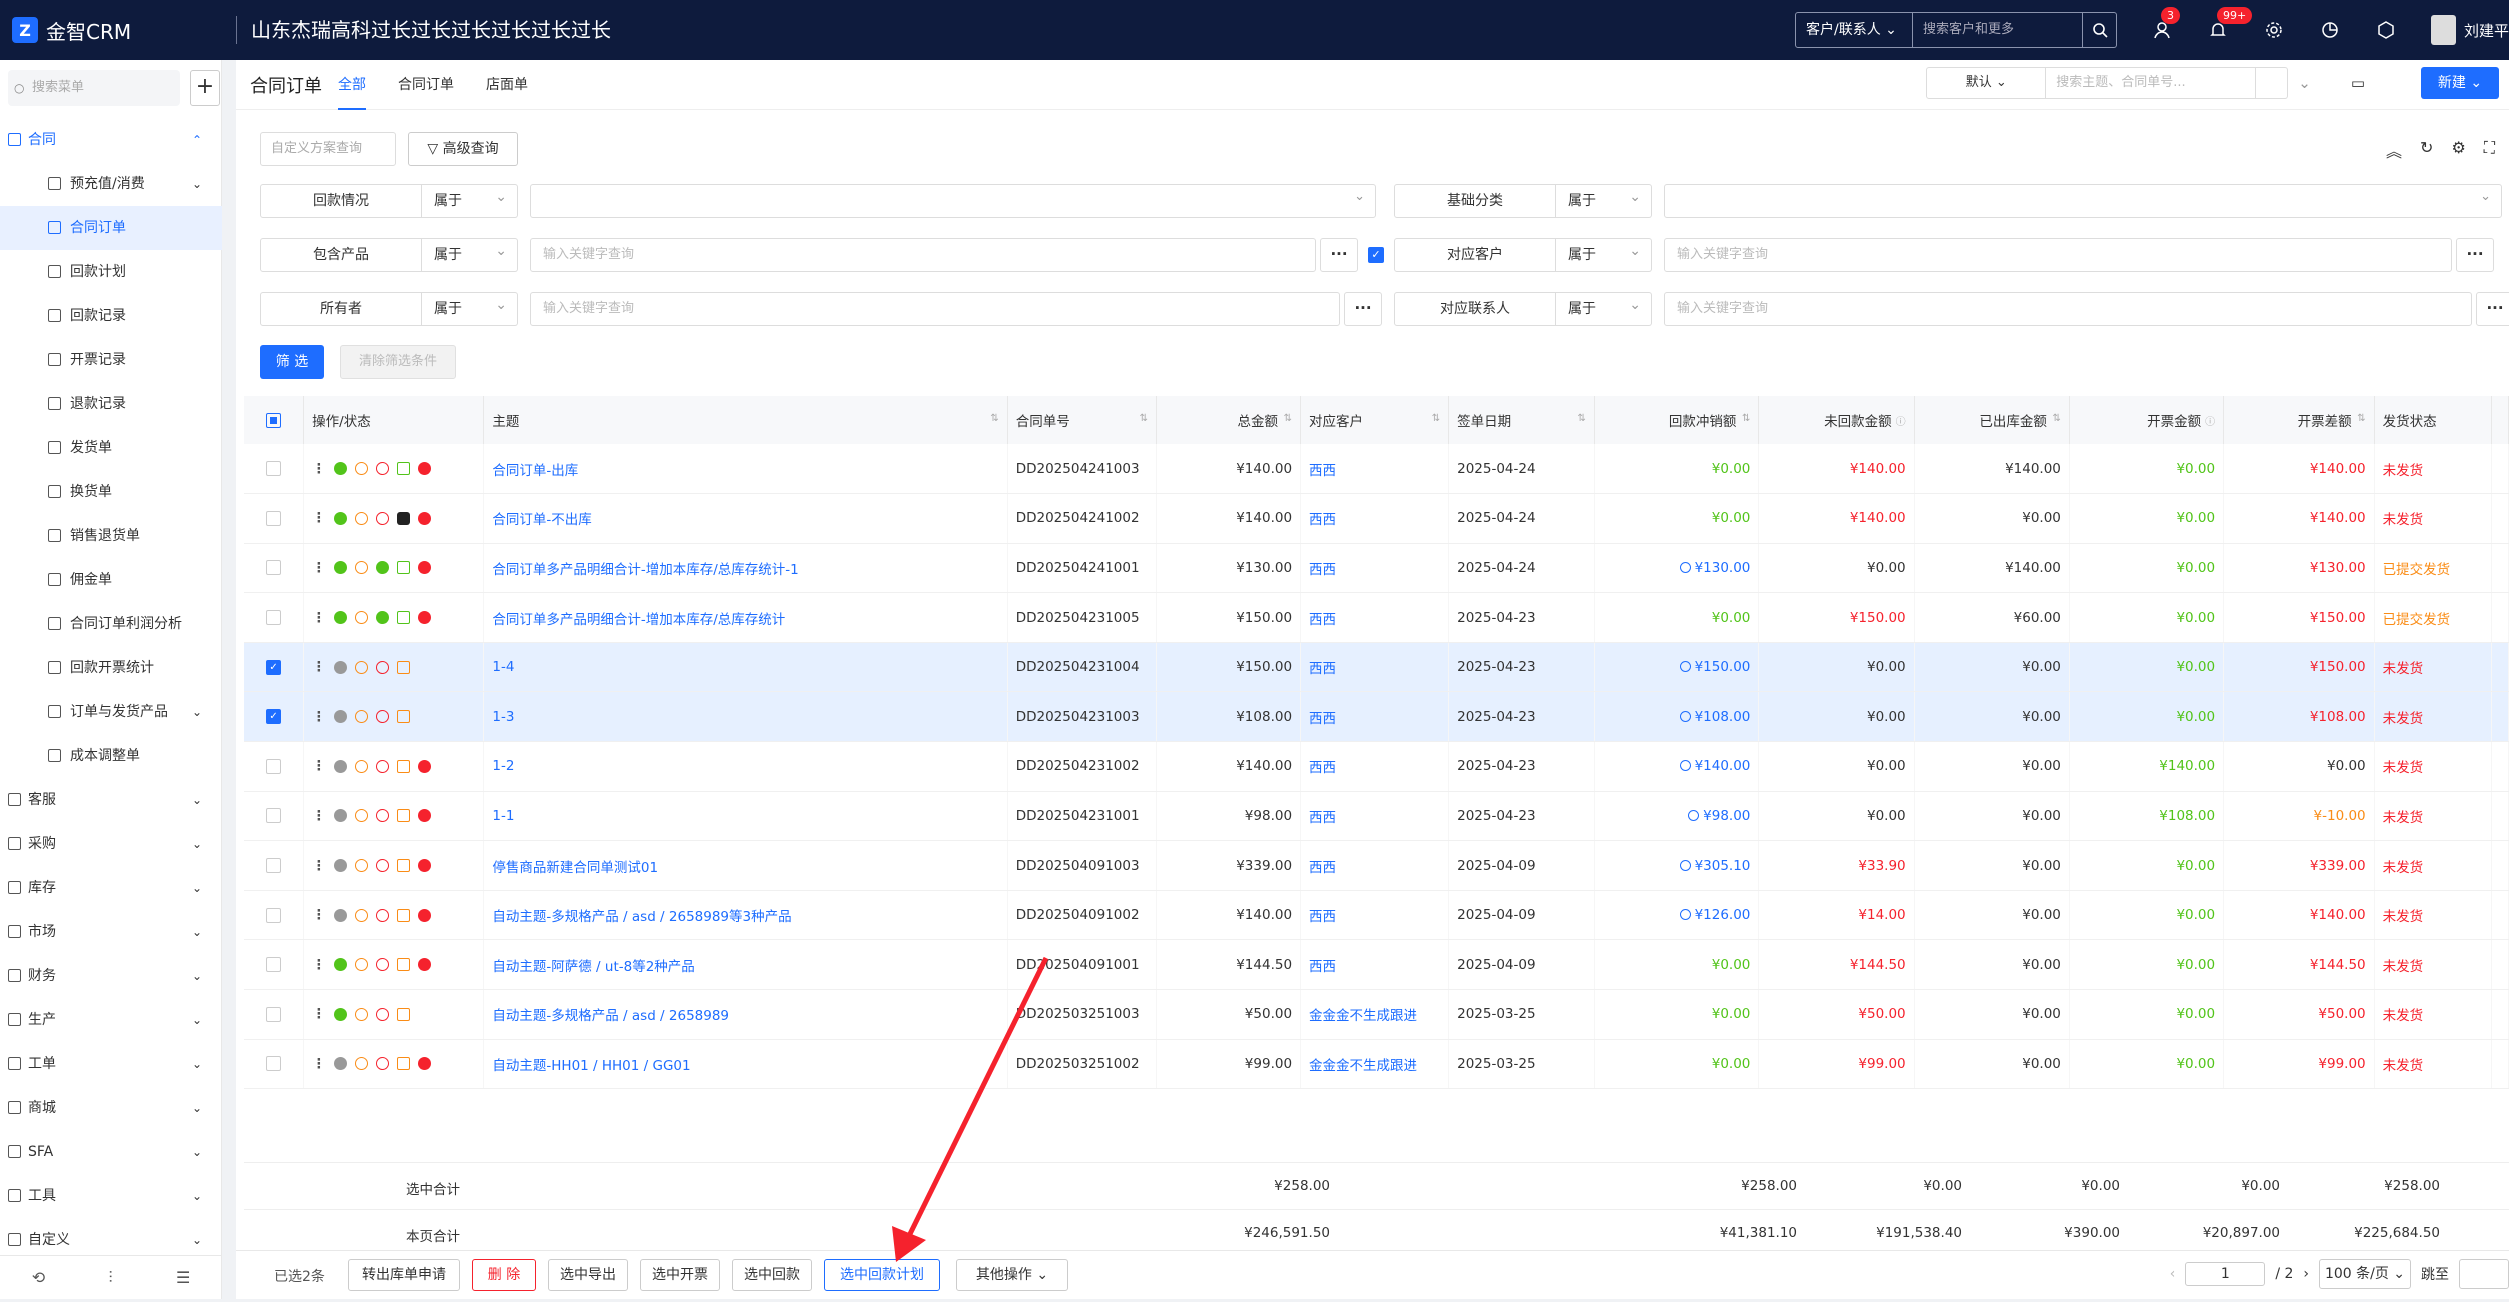  What do you see at coordinates (745, 420) in the screenshot?
I see `col-header: 主题 ⇅` at bounding box center [745, 420].